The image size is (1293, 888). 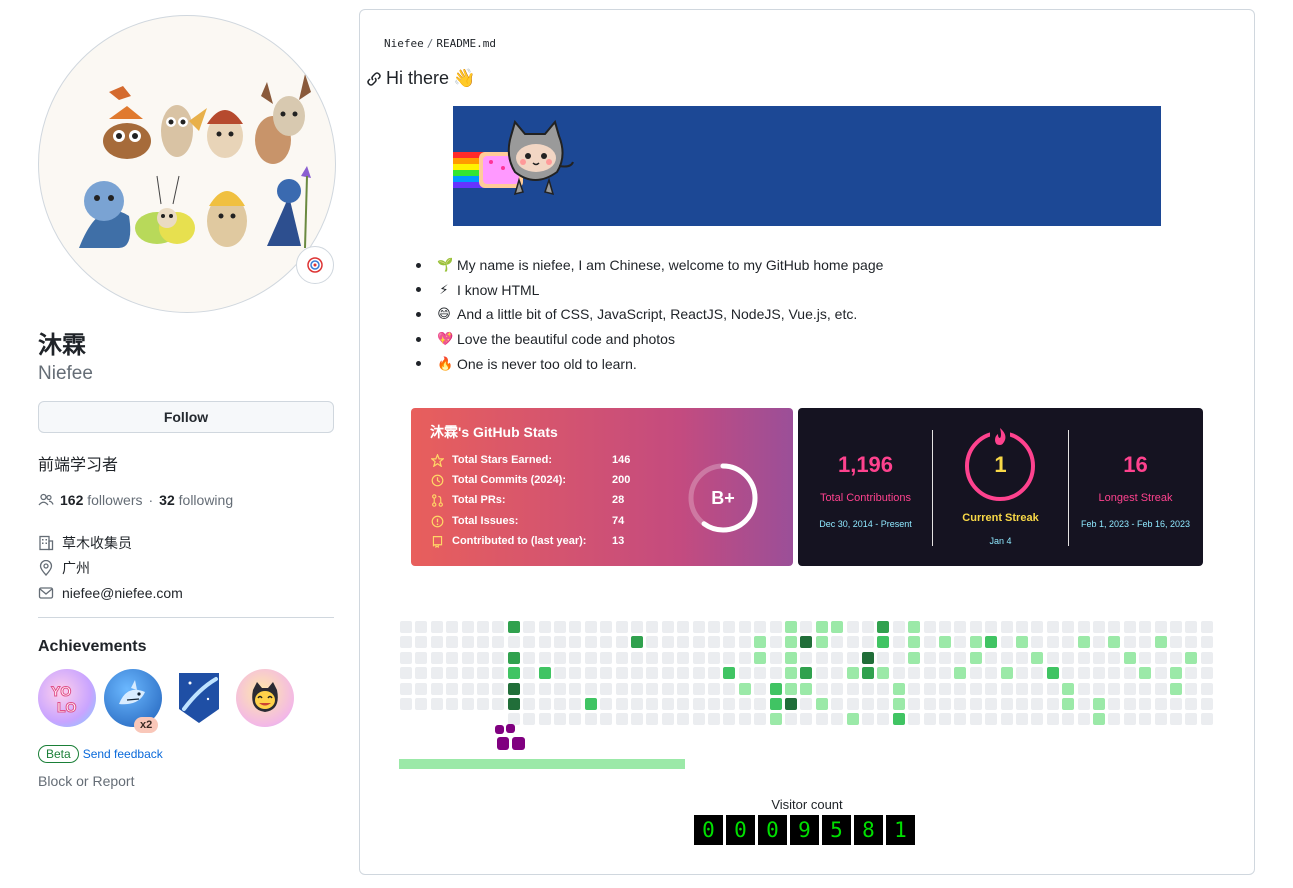 I want to click on achievement-quickdraw, so click(x=265, y=698).